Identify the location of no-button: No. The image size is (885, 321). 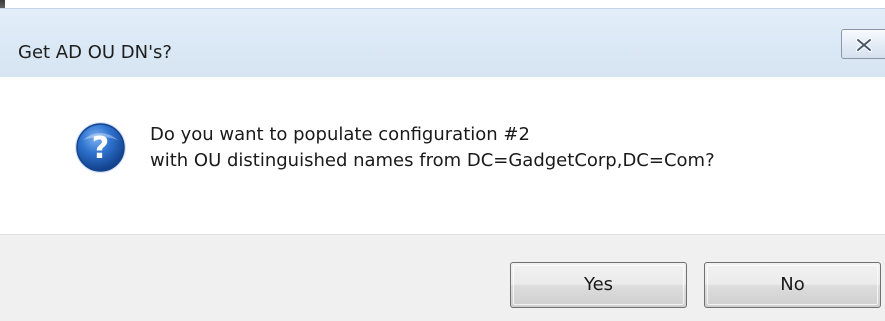
(792, 285).